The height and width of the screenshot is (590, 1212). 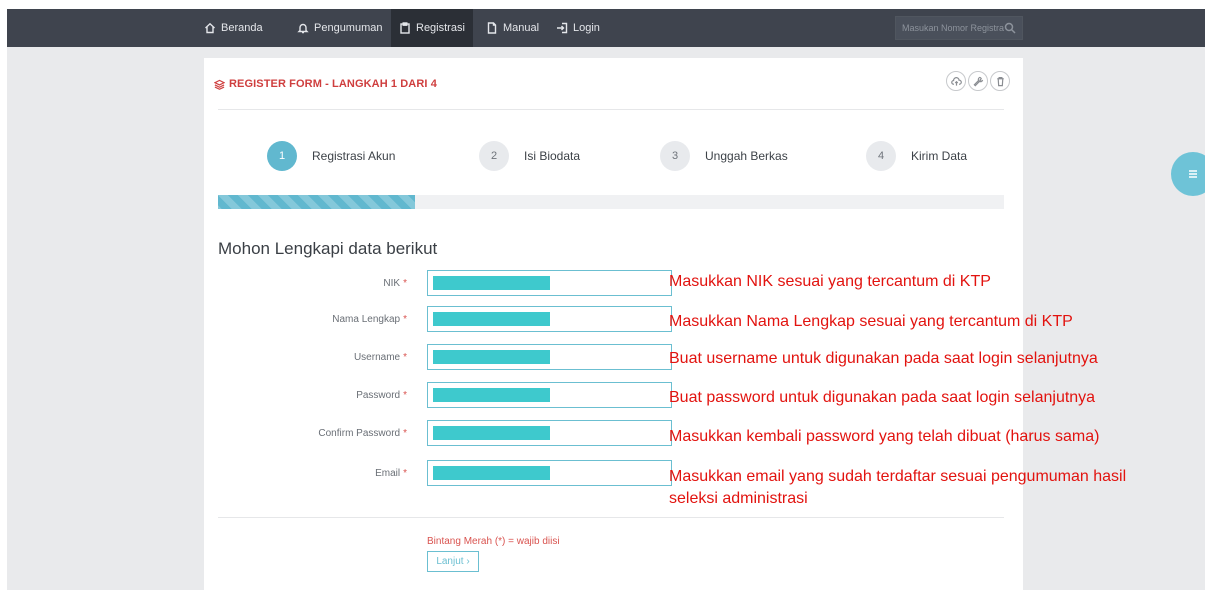 I want to click on floating-menu-button, so click(x=1188, y=174).